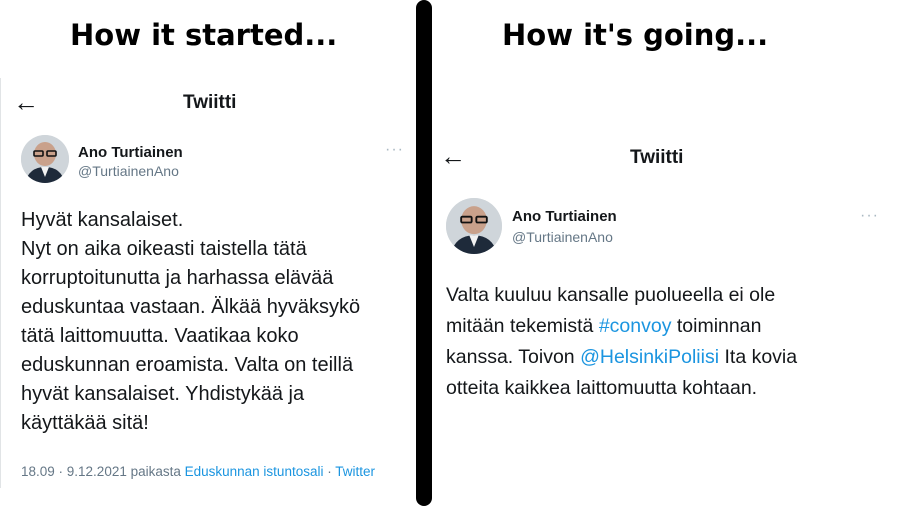 The height and width of the screenshot is (506, 900). What do you see at coordinates (187, 365) in the screenshot?
I see `tweet-line: eduskunnan eroamista. Valta on teillä` at bounding box center [187, 365].